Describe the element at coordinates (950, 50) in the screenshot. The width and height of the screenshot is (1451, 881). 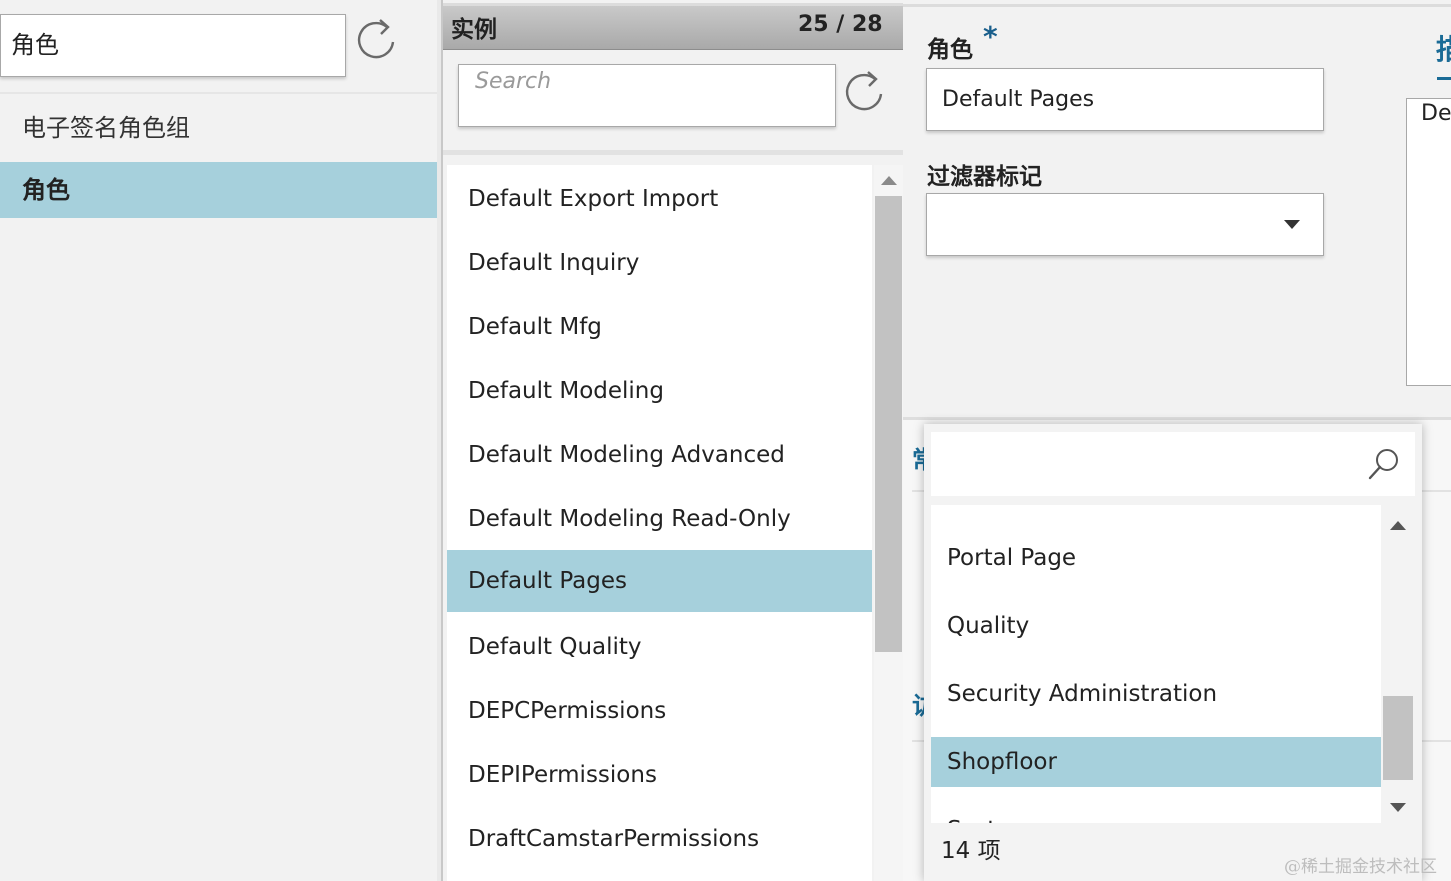
I see `role-field-label: 角色` at that location.